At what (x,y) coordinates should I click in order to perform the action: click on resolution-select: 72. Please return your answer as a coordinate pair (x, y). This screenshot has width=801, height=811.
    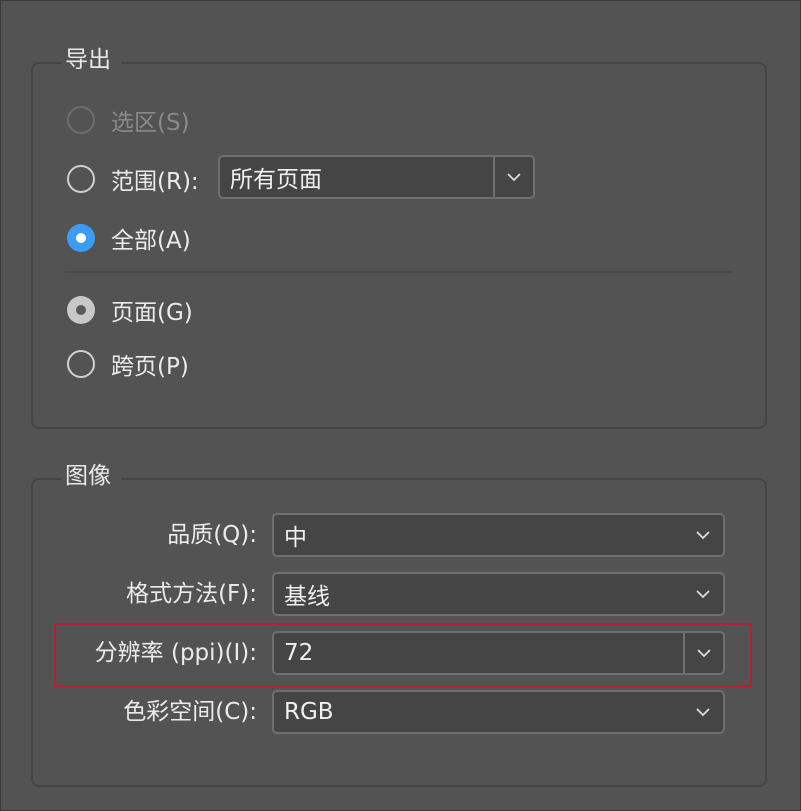
    Looking at the image, I should click on (498, 653).